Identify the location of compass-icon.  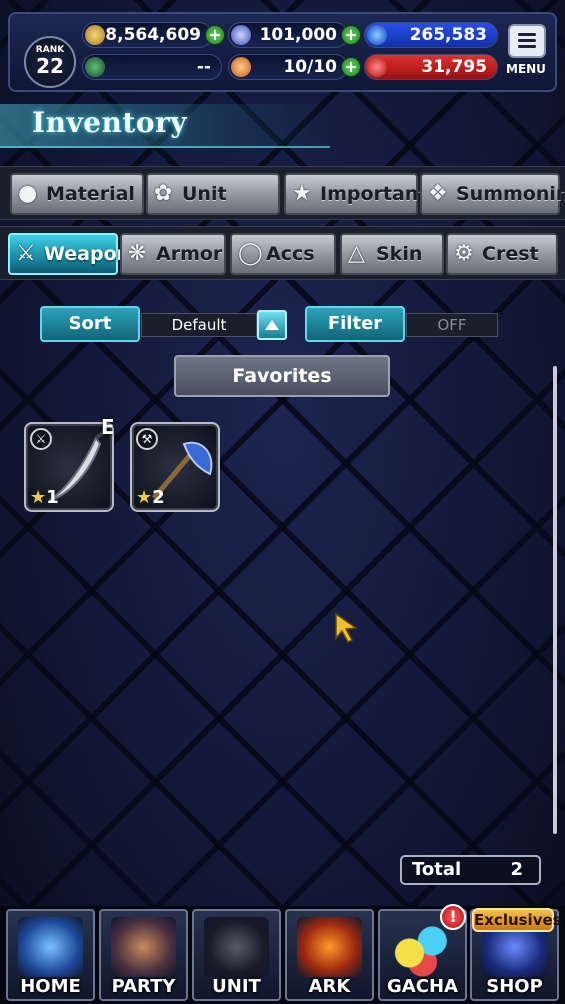
(95, 67).